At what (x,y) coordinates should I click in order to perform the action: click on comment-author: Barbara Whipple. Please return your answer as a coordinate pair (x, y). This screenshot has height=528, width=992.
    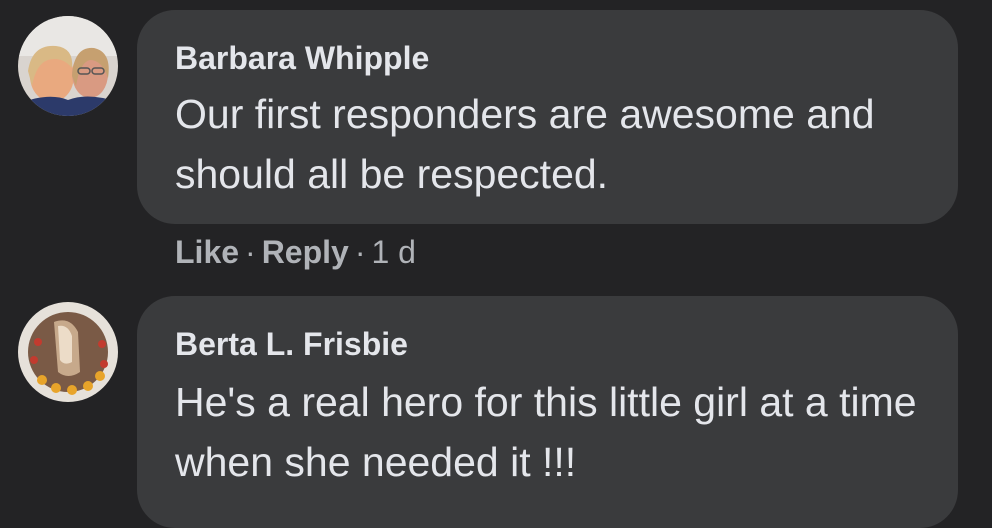
    Looking at the image, I should click on (302, 58).